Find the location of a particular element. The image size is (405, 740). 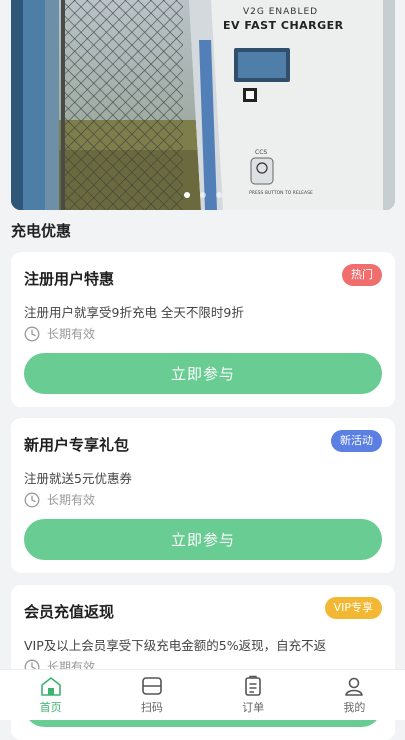

tab-home: 首页 is located at coordinates (50, 695).